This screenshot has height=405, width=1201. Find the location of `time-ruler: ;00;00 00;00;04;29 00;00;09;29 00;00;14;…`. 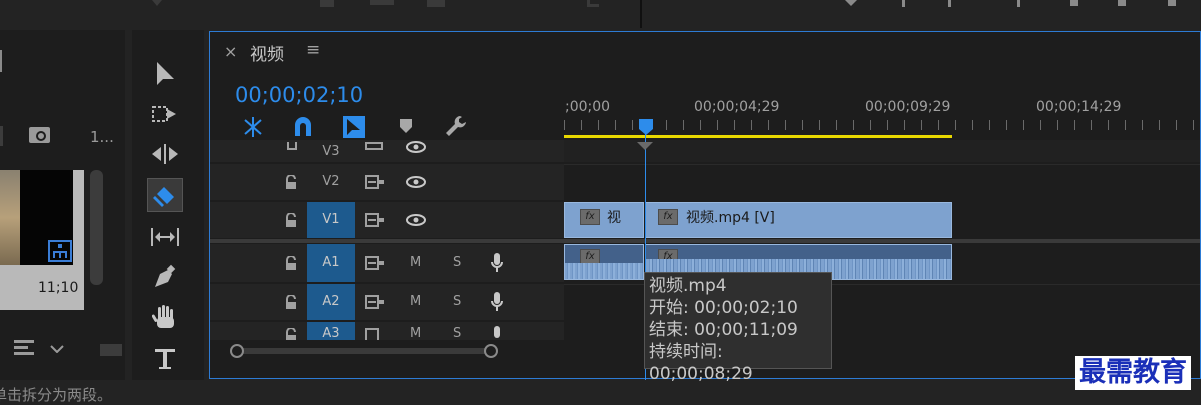

time-ruler: ;00;00 00;00;04;29 00;00;09;29 00;00;14;… is located at coordinates (882, 115).